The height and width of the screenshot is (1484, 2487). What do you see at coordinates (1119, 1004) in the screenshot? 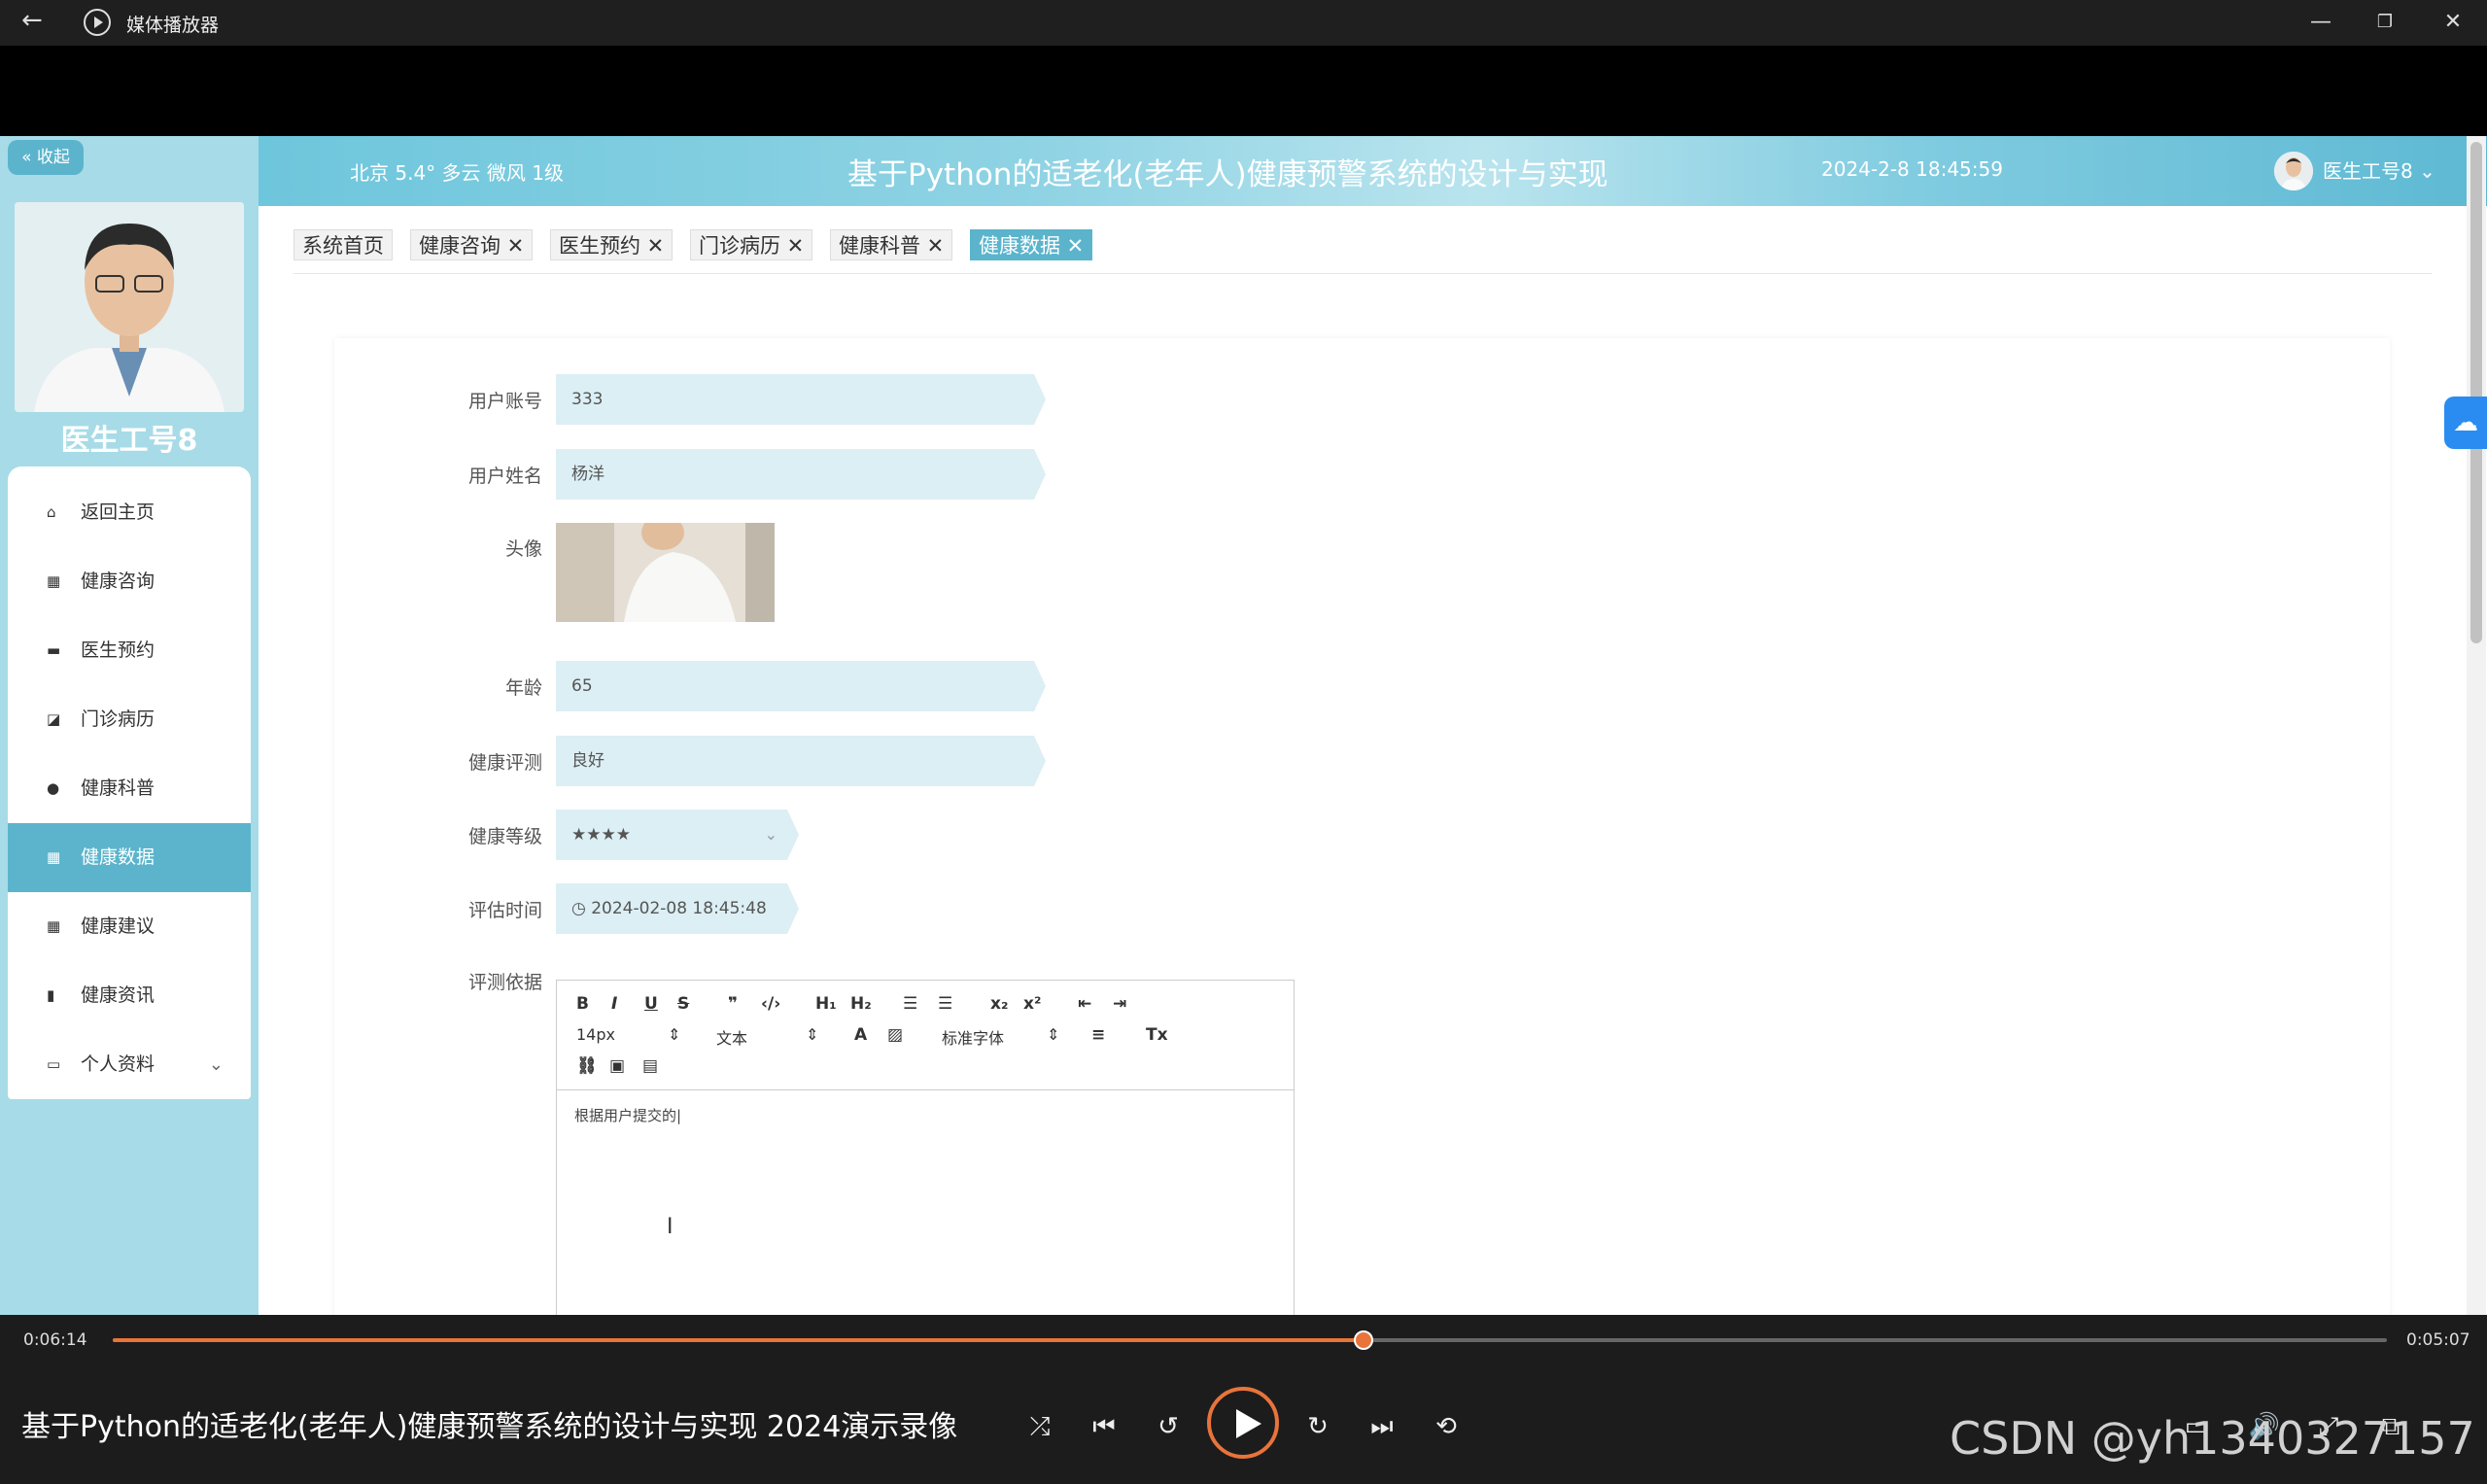
I see `indent-icon: ⇥` at bounding box center [1119, 1004].